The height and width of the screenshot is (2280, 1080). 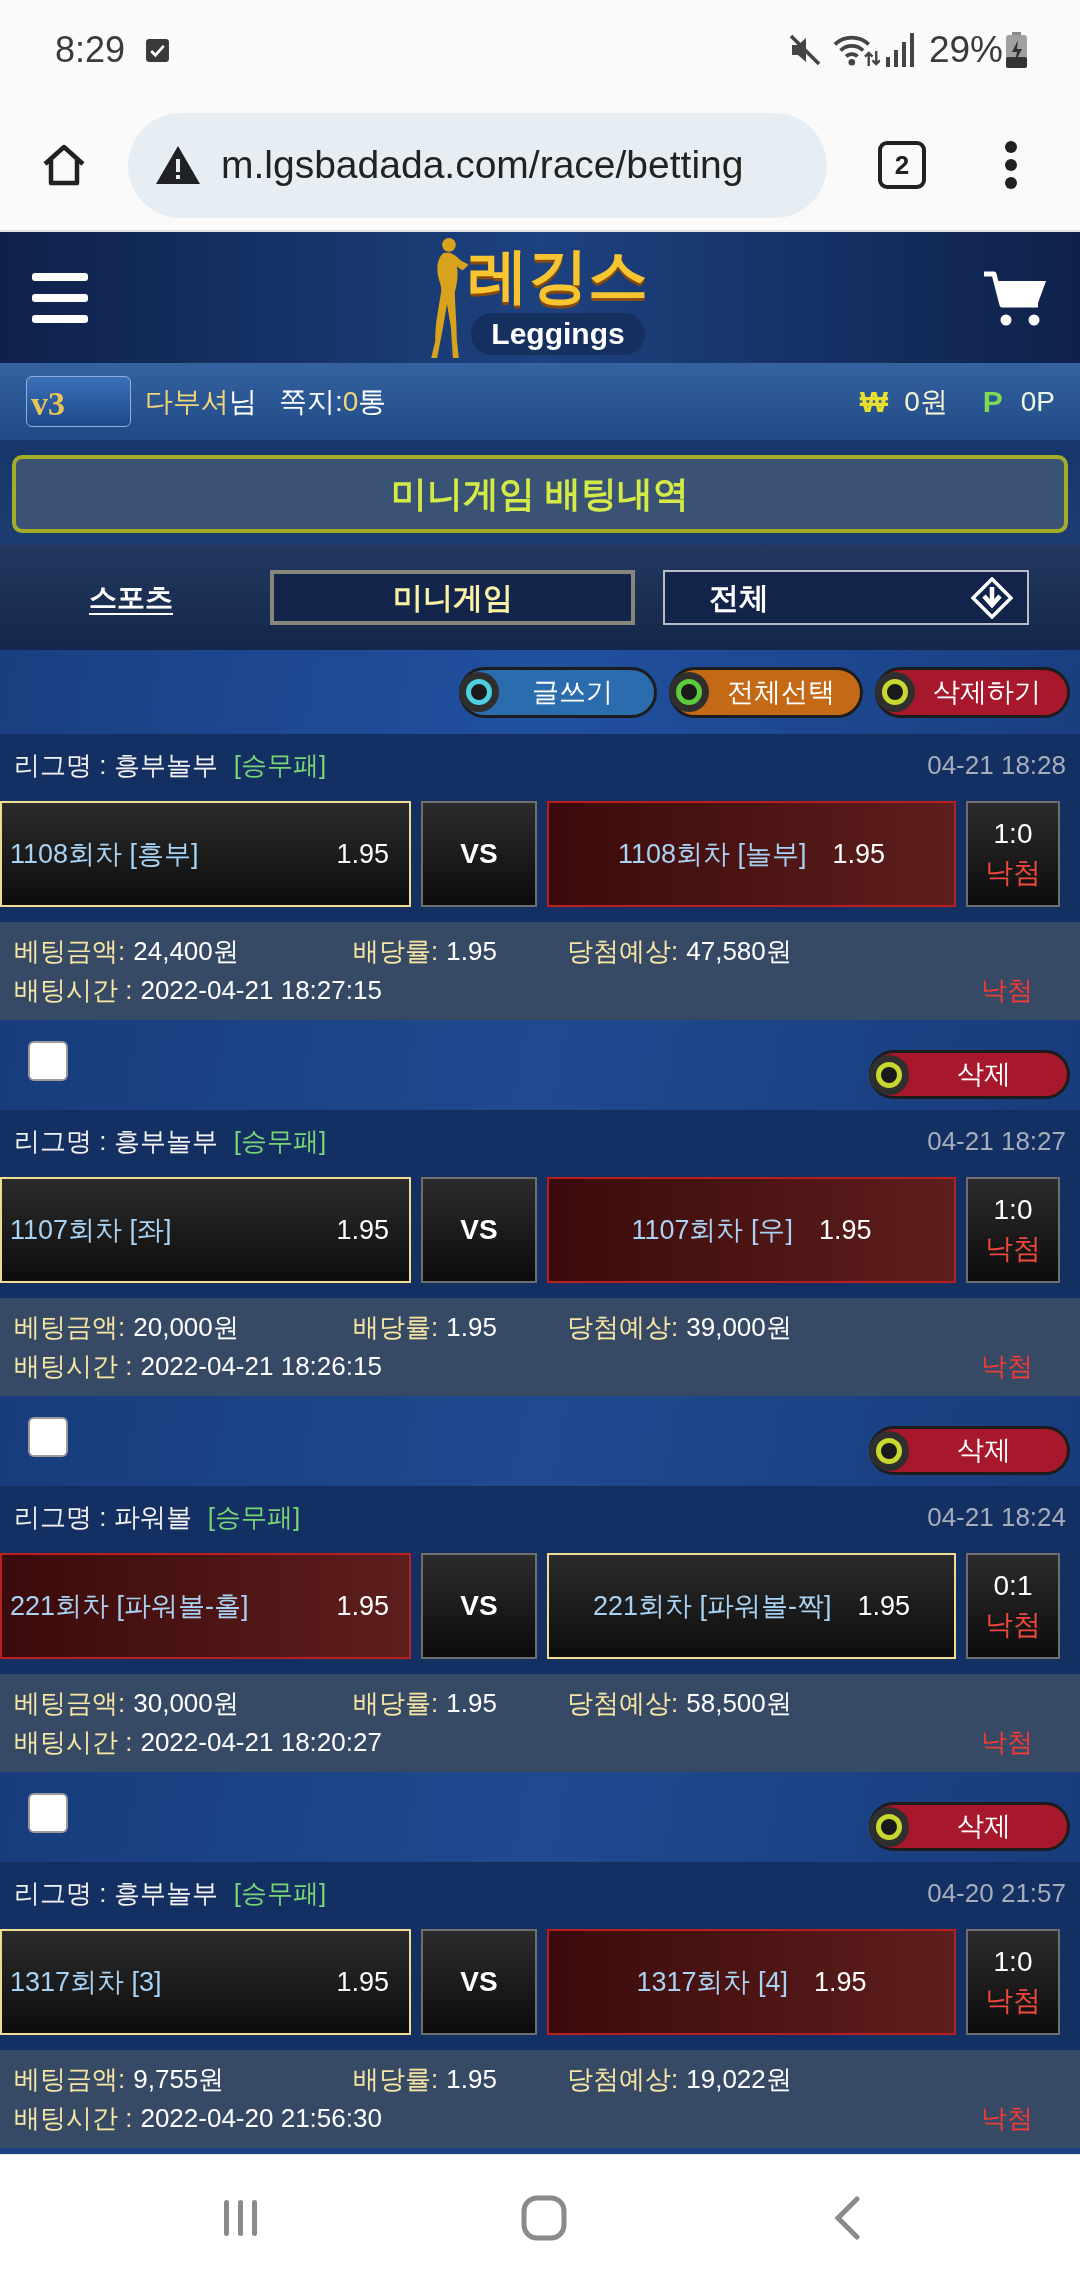 What do you see at coordinates (1037, 401) in the screenshot?
I see `point-balance: 0P` at bounding box center [1037, 401].